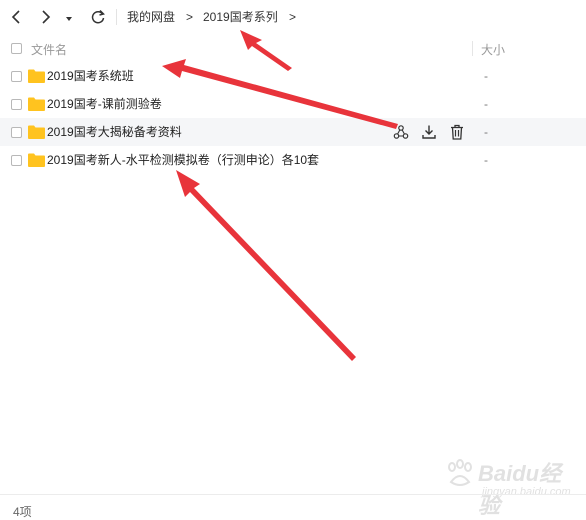 This screenshot has height=520, width=586. I want to click on paw-logo-icon, so click(460, 472).